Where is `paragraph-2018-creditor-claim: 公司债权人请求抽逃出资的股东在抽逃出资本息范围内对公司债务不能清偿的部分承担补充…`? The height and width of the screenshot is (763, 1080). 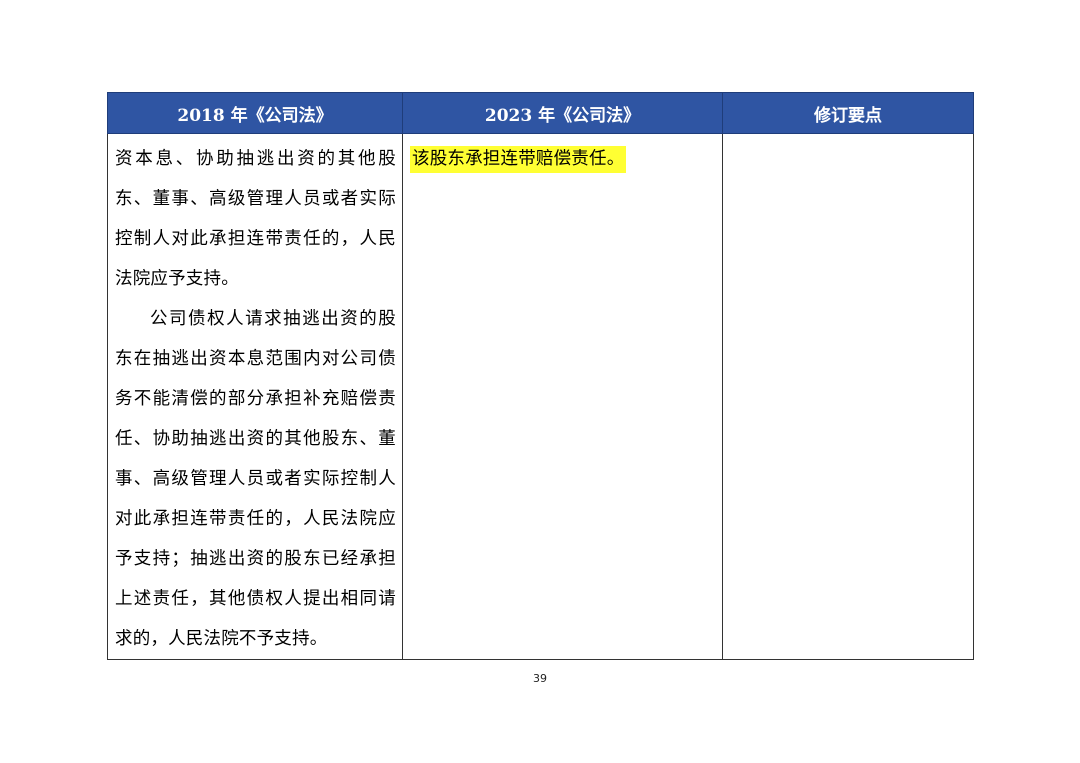 paragraph-2018-creditor-claim: 公司债权人请求抽逃出资的股东在抽逃出资本息范围内对公司债务不能清偿的部分承担补充… is located at coordinates (255, 479).